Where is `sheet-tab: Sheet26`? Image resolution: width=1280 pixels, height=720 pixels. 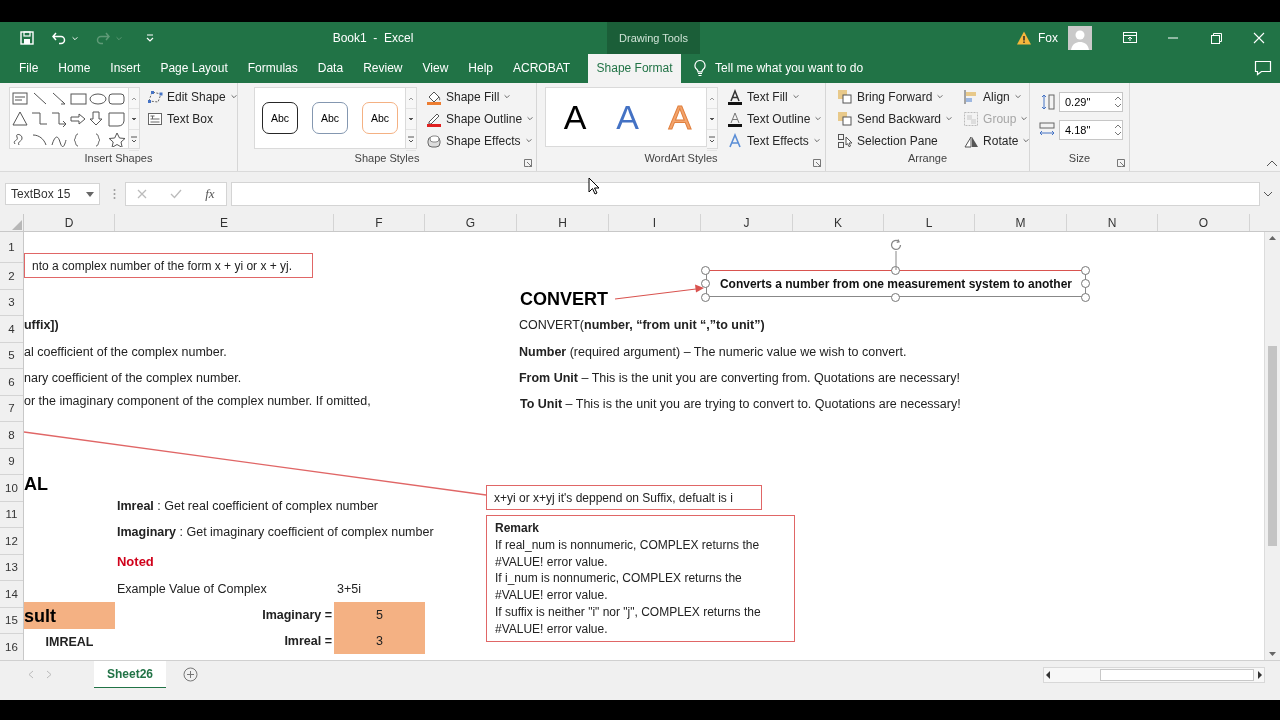
sheet-tab: Sheet26 is located at coordinates (130, 674).